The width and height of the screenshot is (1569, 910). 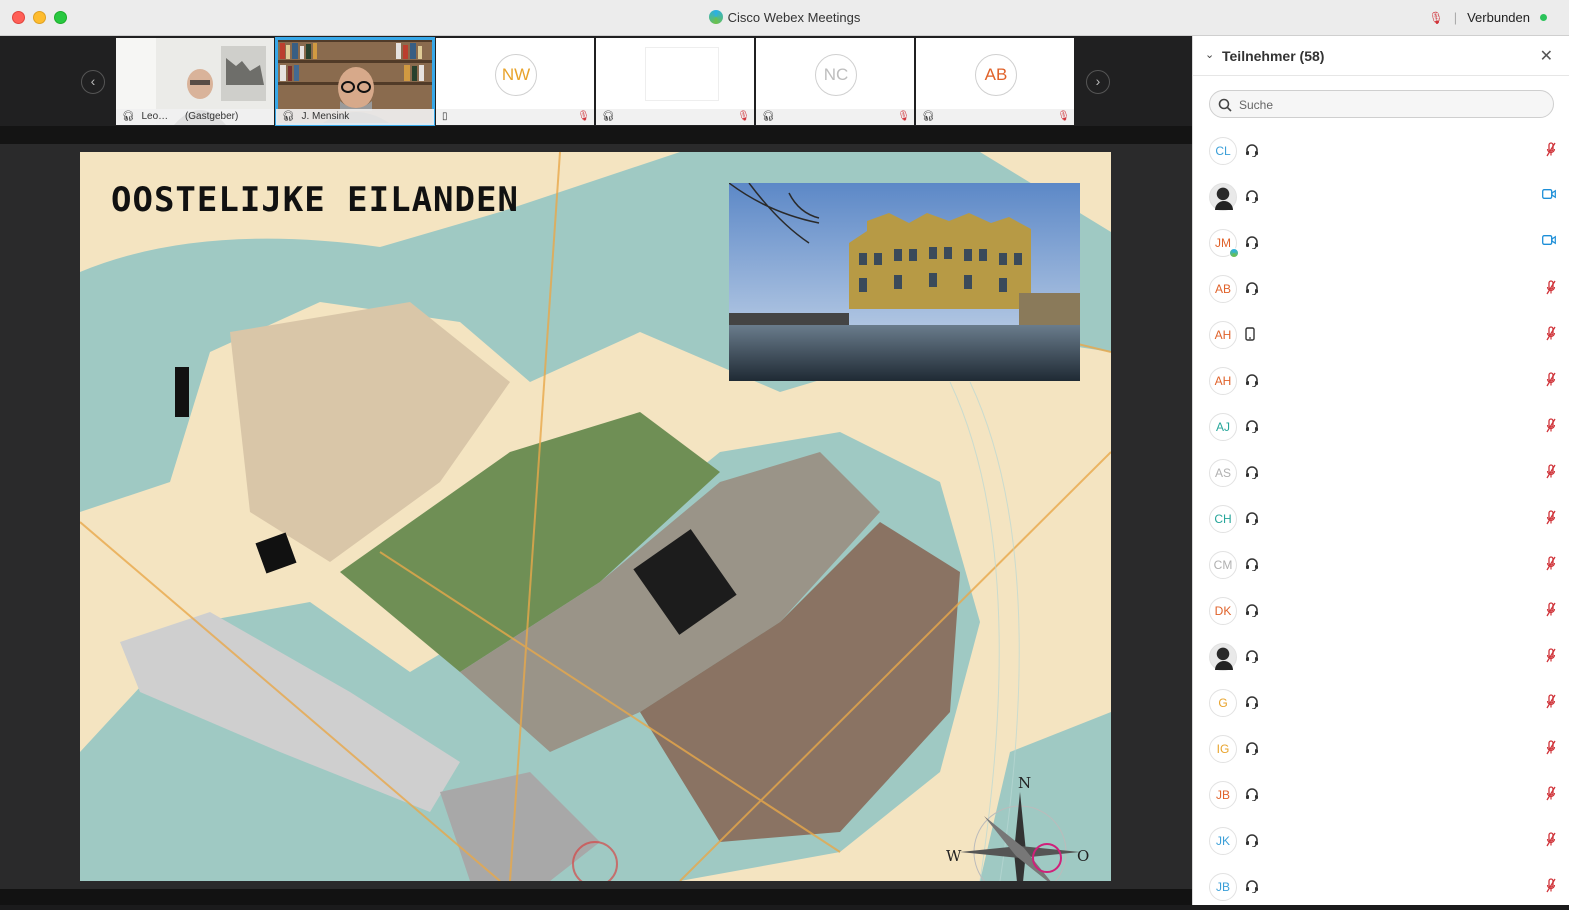 I want to click on participant-row: DK, so click(x=1381, y=611).